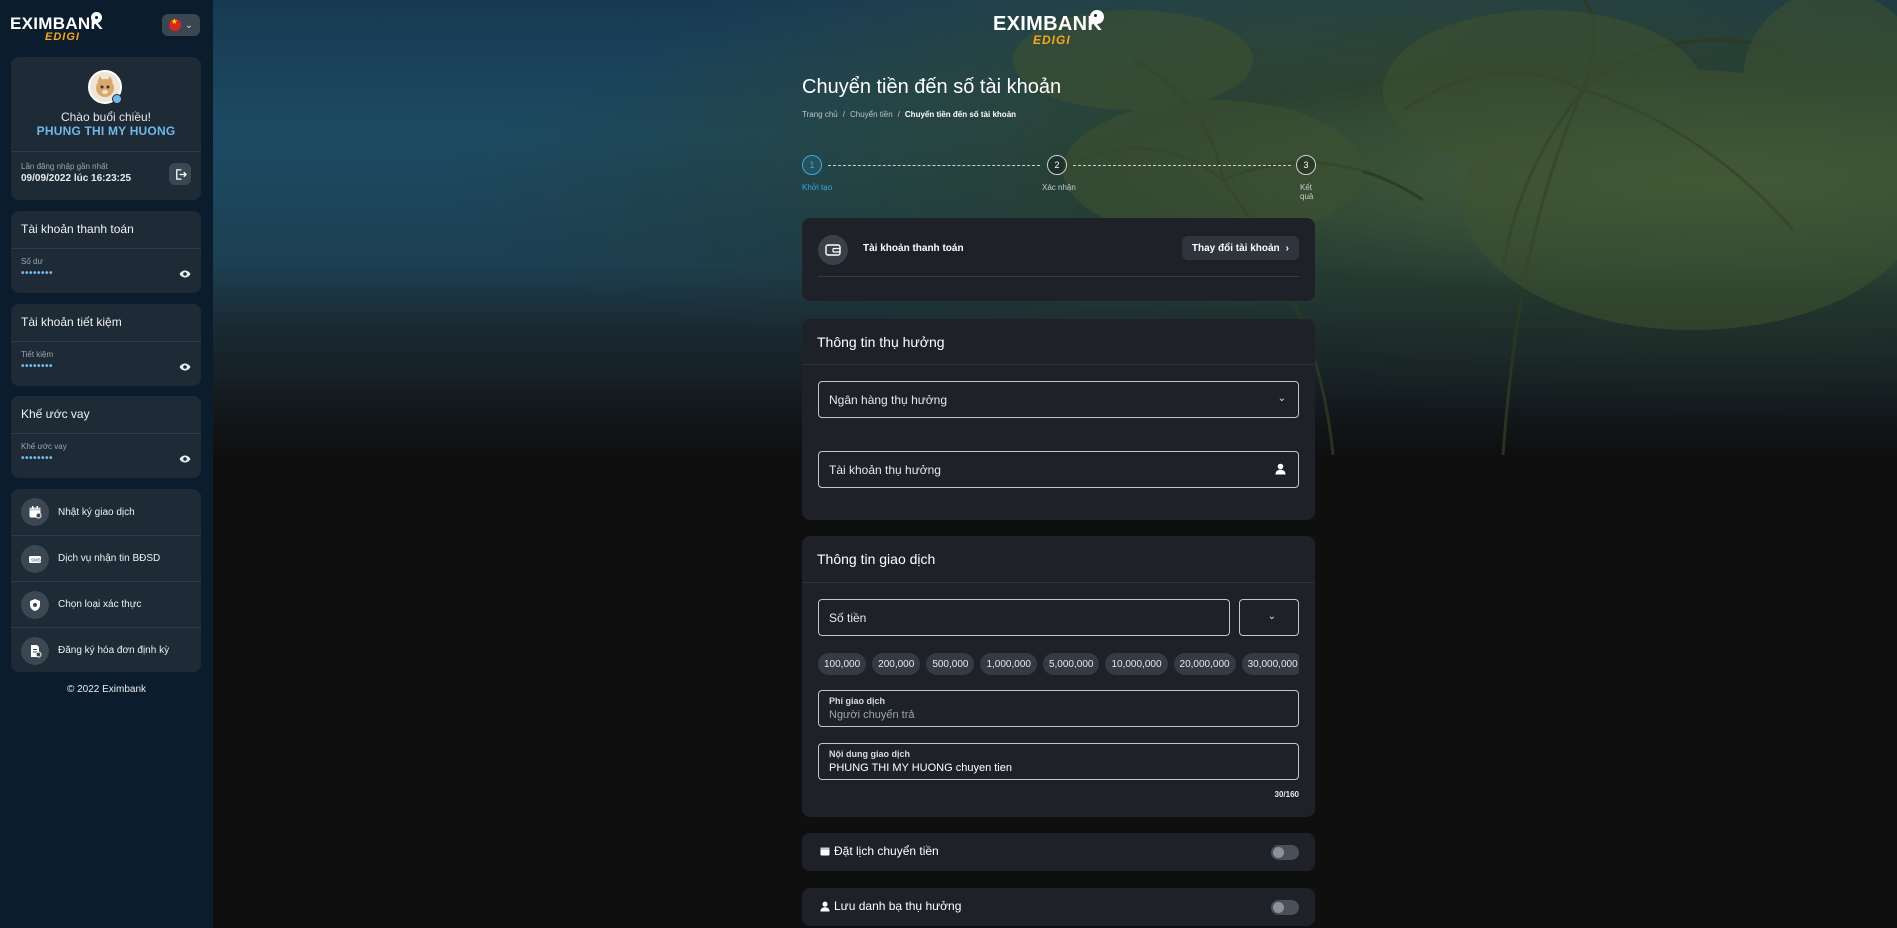 The height and width of the screenshot is (928, 1897). Describe the element at coordinates (174, 24) in the screenshot. I see `vietnam-flag-icon` at that location.